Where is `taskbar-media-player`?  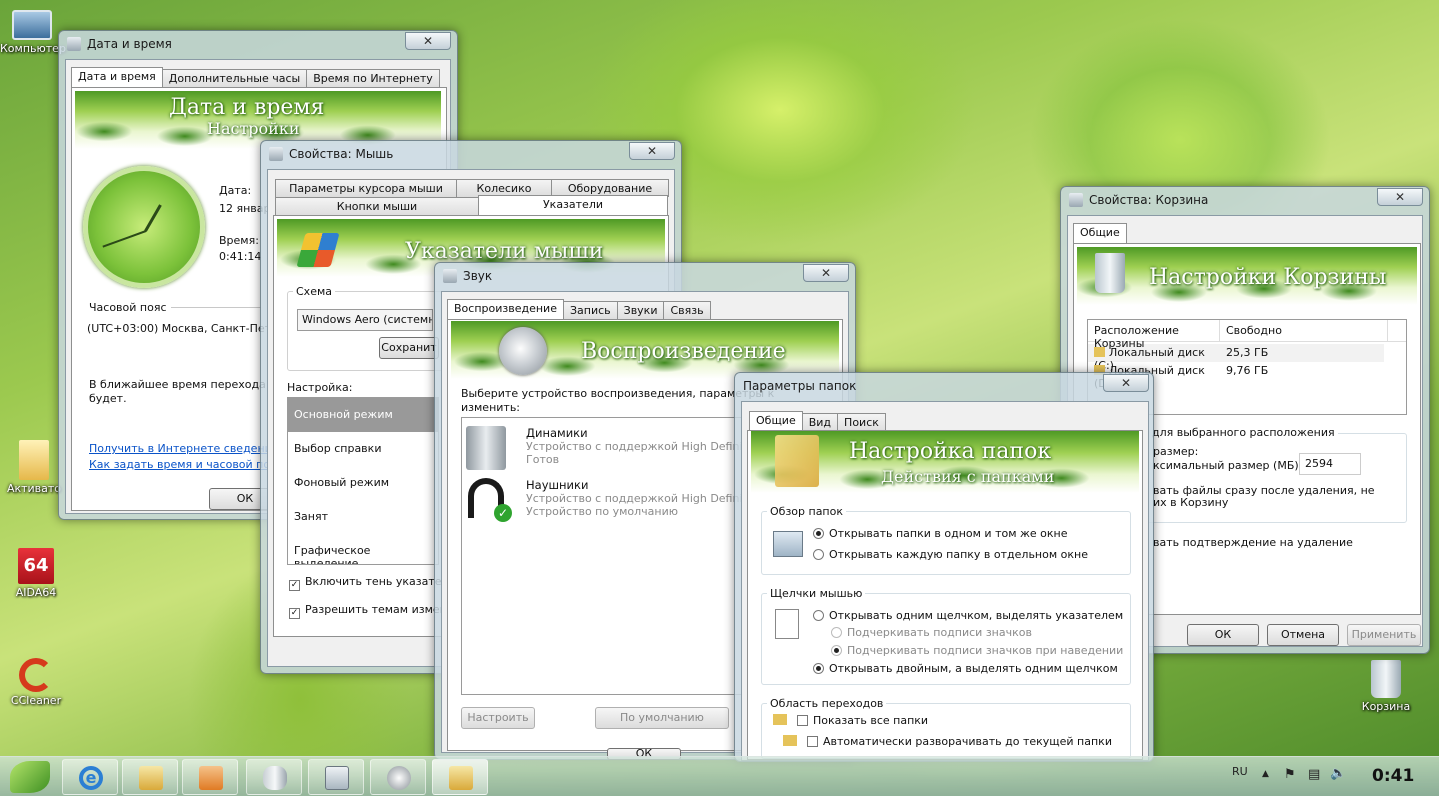 taskbar-media-player is located at coordinates (210, 777).